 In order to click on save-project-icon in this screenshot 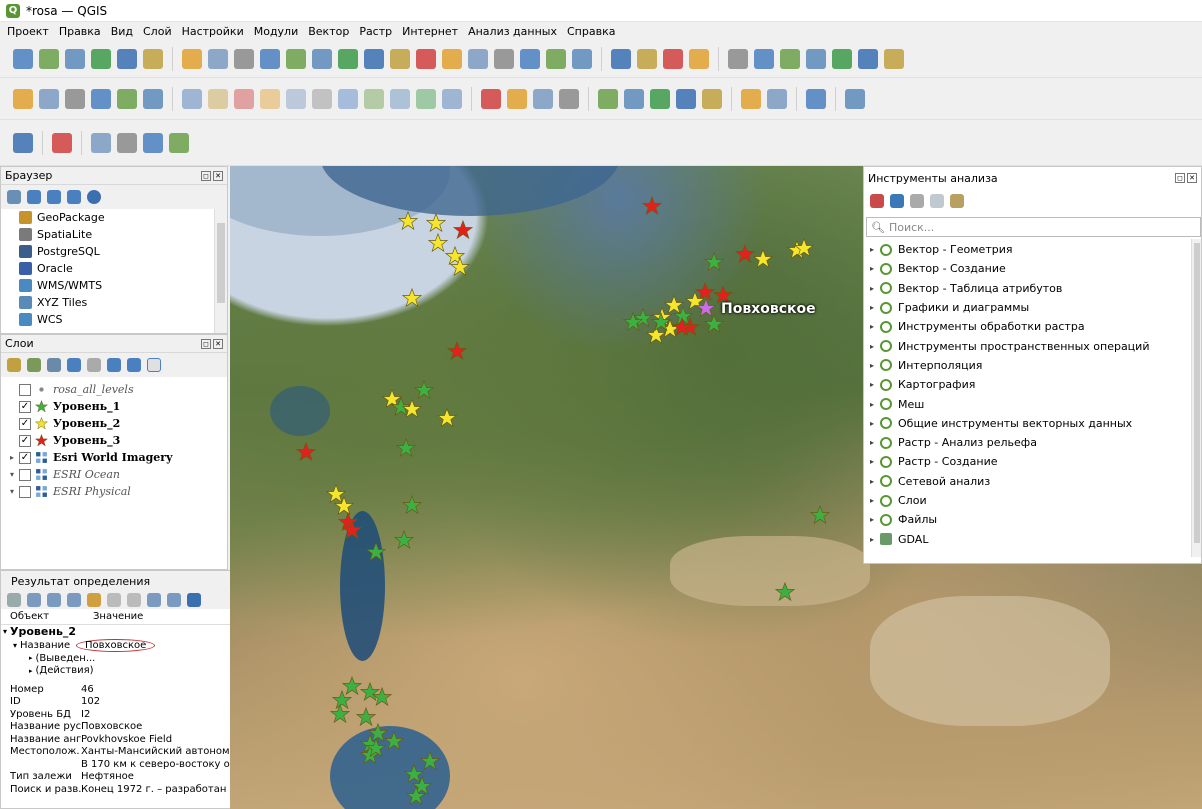, I will do `click(75, 58)`.